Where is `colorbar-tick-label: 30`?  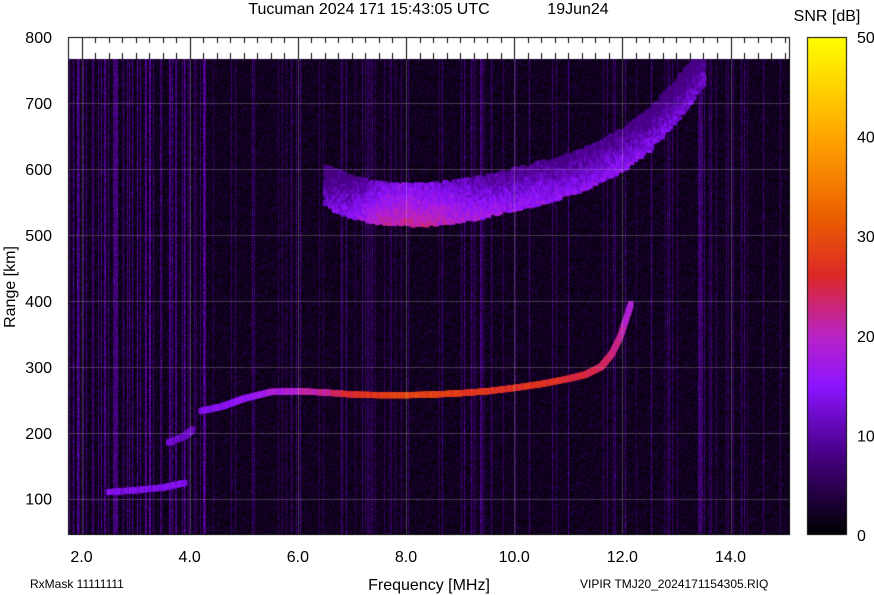 colorbar-tick-label: 30 is located at coordinates (865, 237).